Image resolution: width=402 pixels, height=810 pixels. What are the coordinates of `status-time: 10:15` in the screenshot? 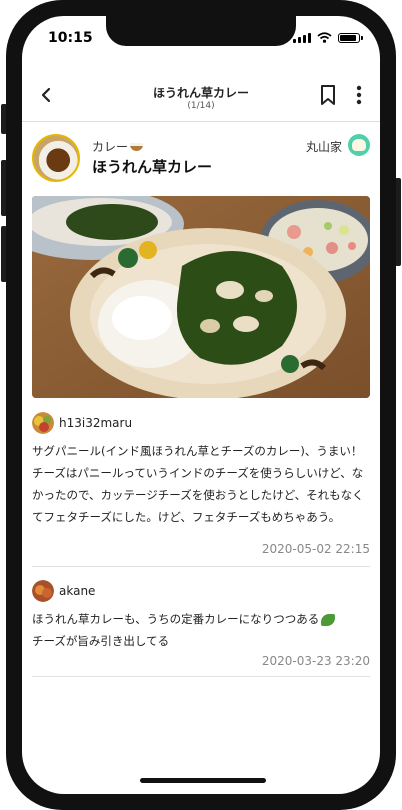 It's located at (70, 38).